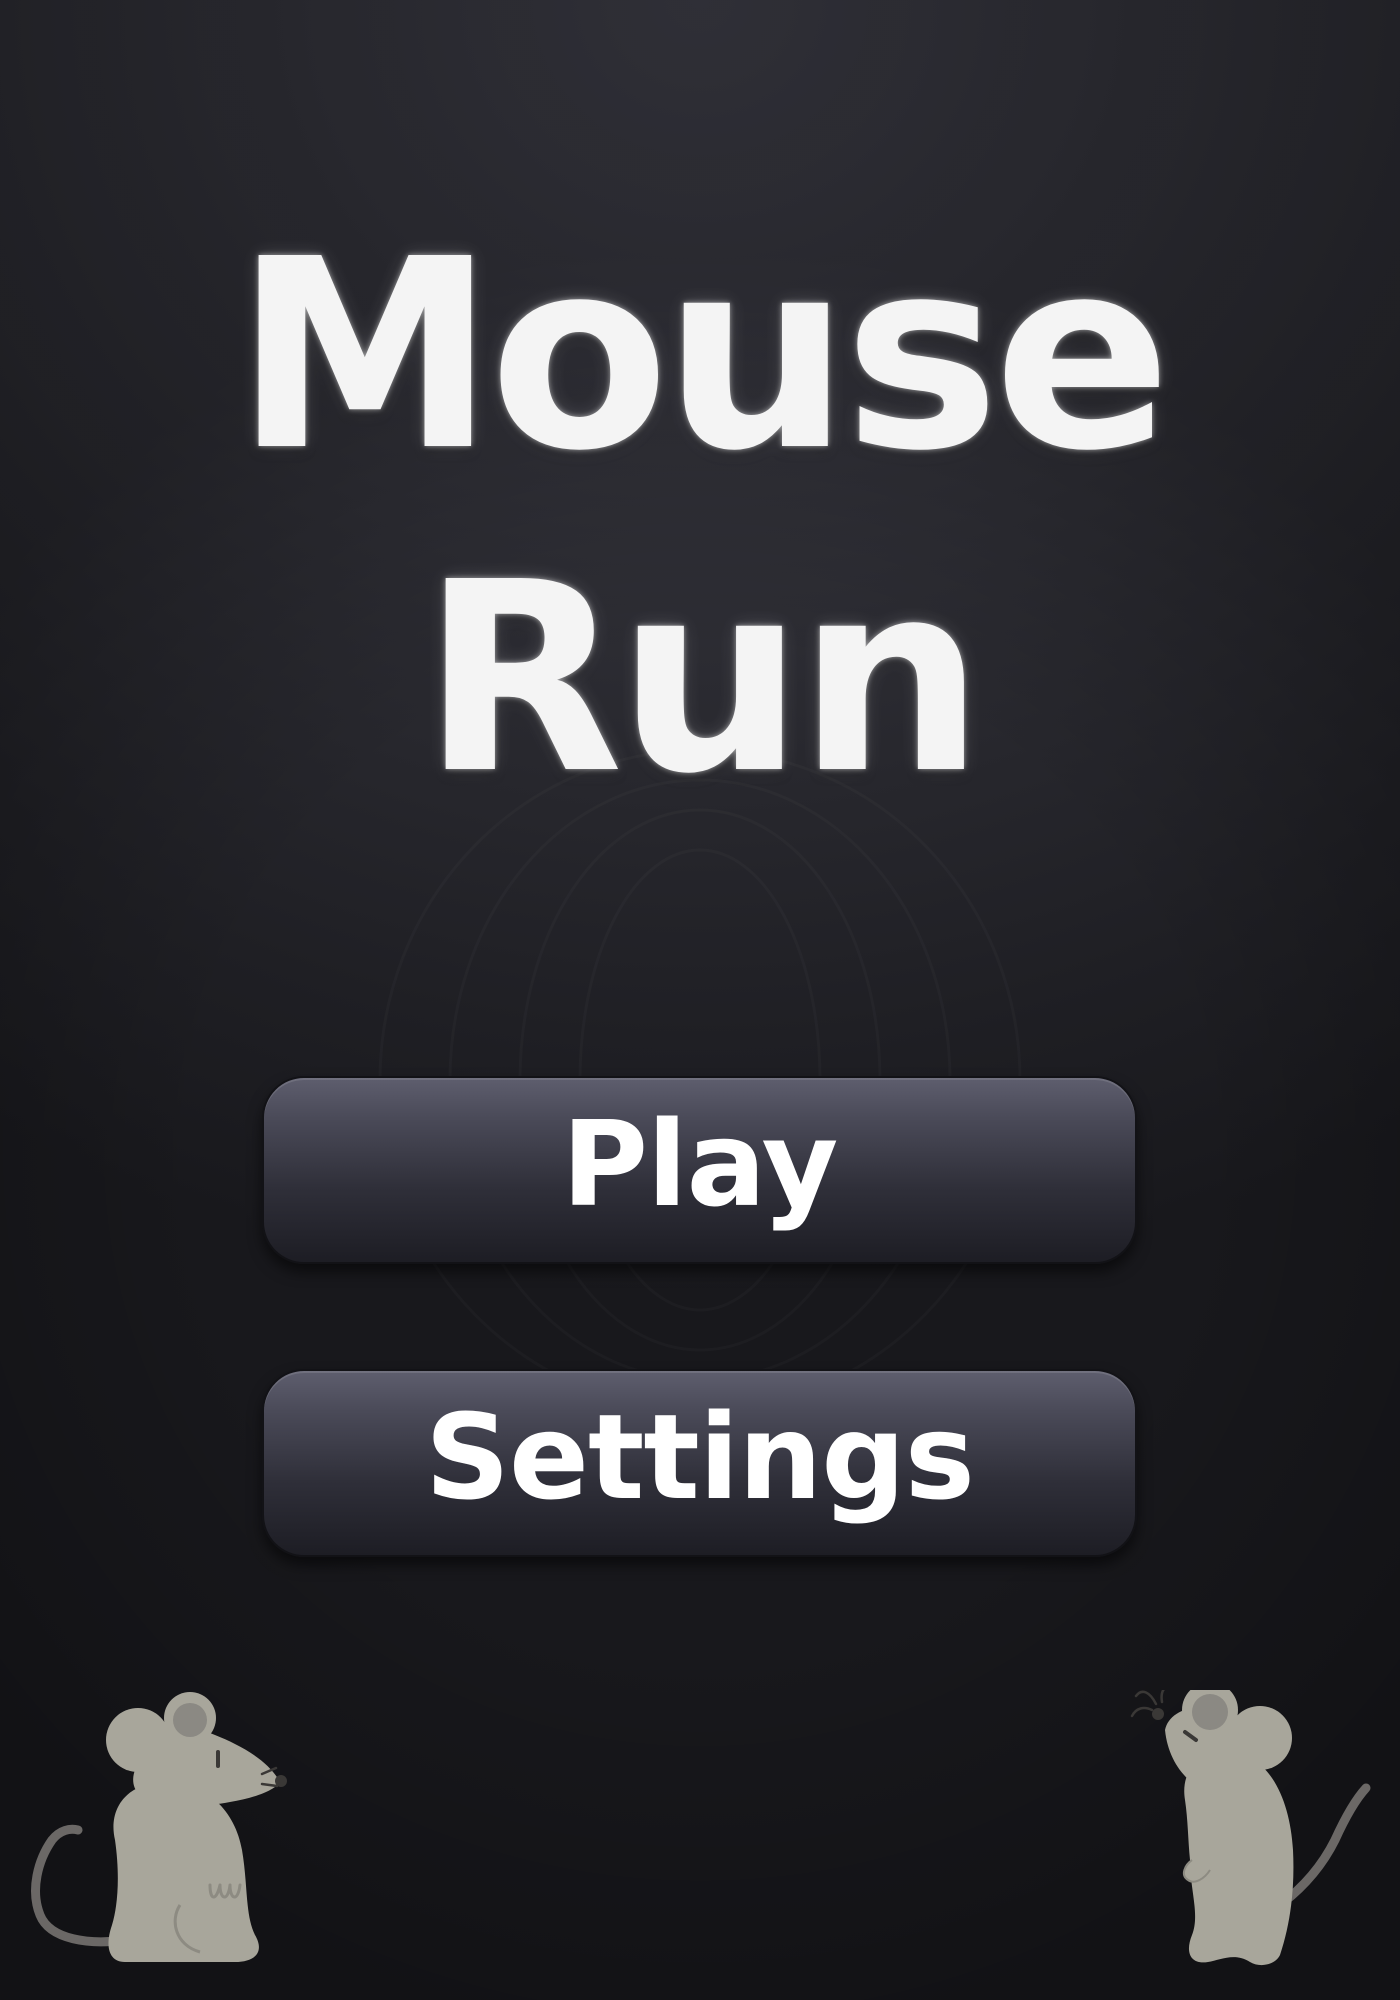  Describe the element at coordinates (700, 1164) in the screenshot. I see `play-button-label: Play` at that location.